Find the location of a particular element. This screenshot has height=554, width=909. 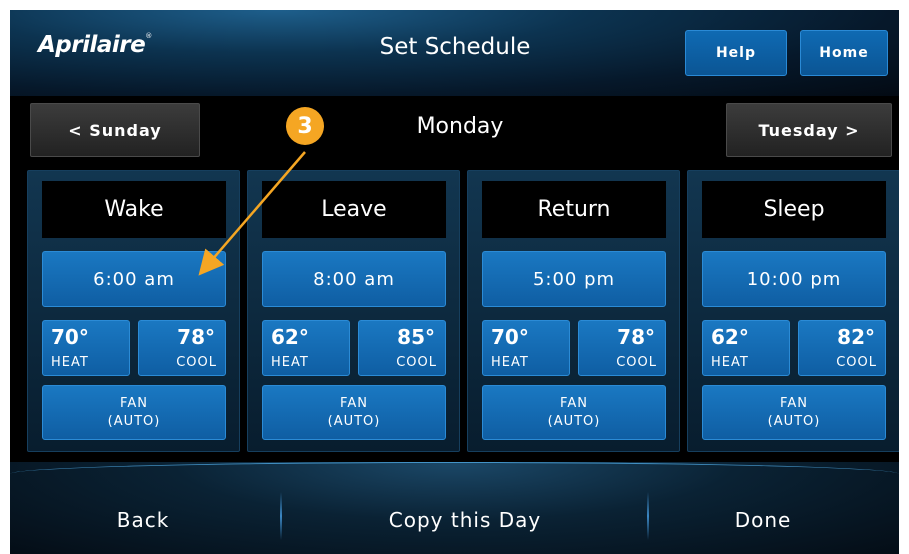

page-title: Set Schedule is located at coordinates (455, 47).